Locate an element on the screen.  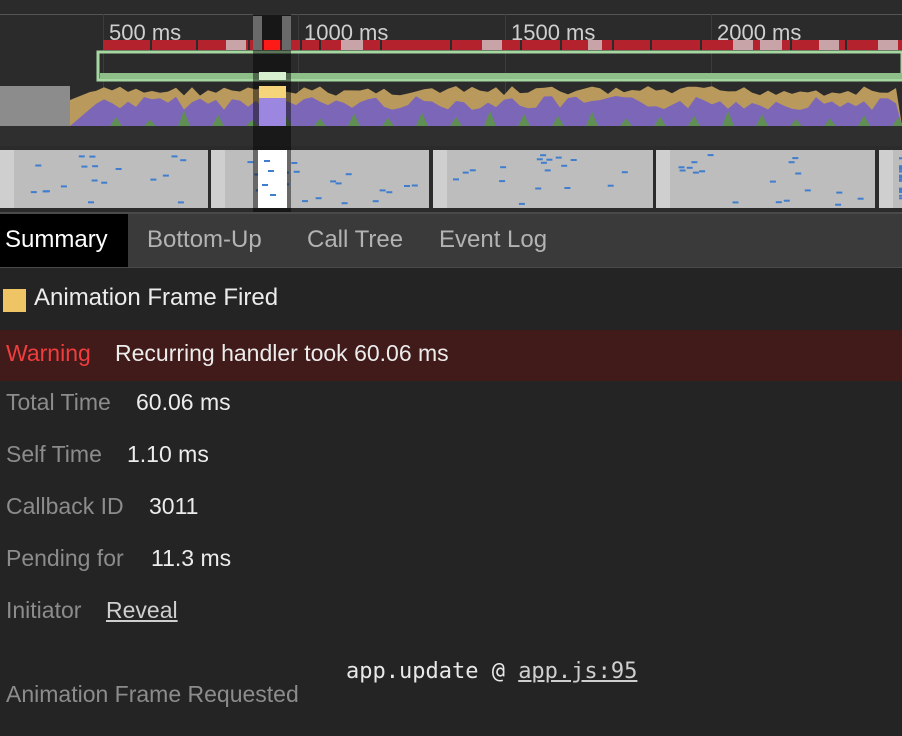
initiator-label: Initiator is located at coordinates (44, 610).